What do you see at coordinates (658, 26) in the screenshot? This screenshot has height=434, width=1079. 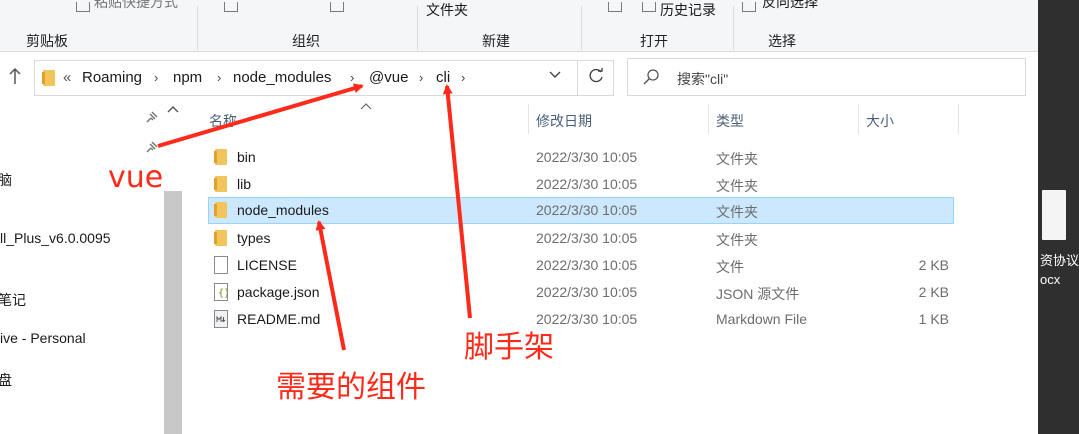 I see `ribbon-group-open: 历史记录 打开` at bounding box center [658, 26].